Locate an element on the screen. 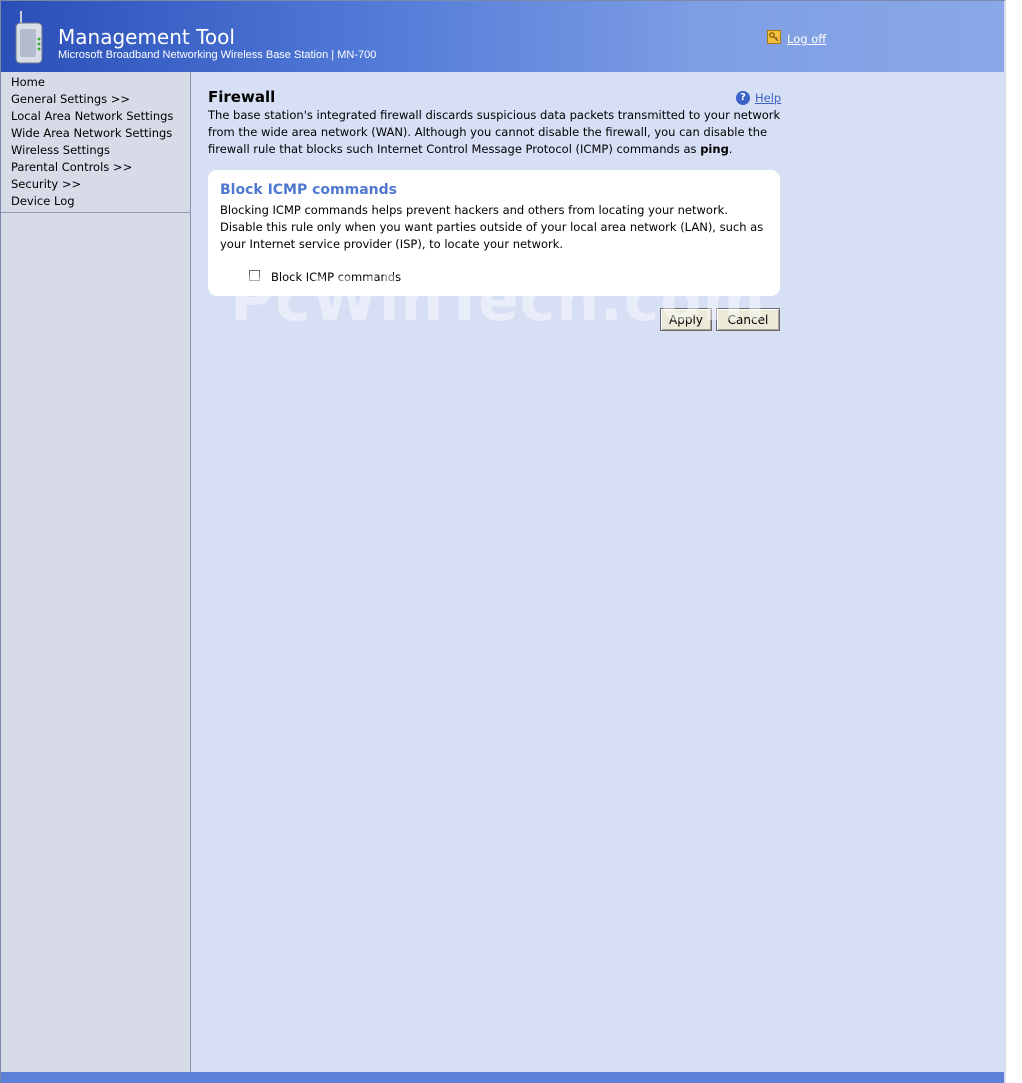 Image resolution: width=1022 pixels, height=1083 pixels. sidebar-item-parental-controls: Parental Controls >> is located at coordinates (95, 167).